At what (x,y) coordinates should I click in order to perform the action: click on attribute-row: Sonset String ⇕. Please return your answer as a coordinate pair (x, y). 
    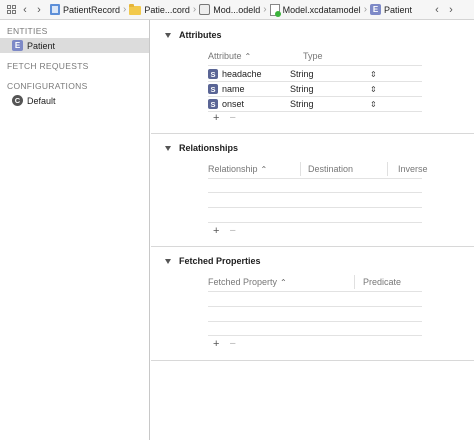
    Looking at the image, I should click on (315, 104).